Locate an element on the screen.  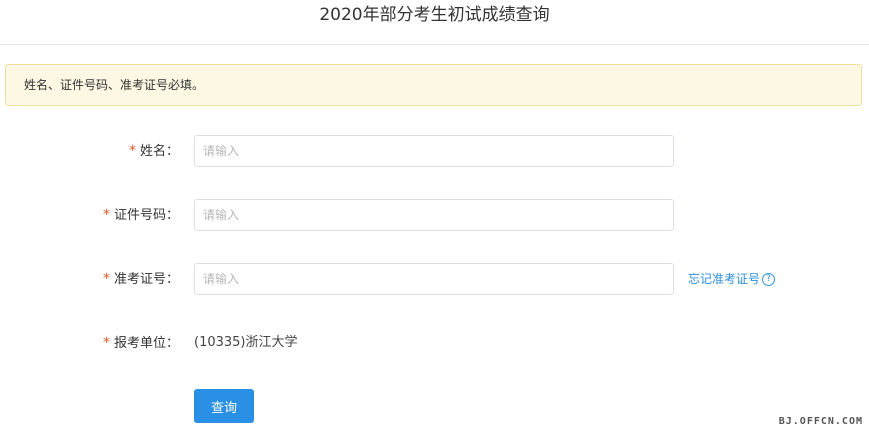
unit-label: 报考单位： is located at coordinates (146, 343).